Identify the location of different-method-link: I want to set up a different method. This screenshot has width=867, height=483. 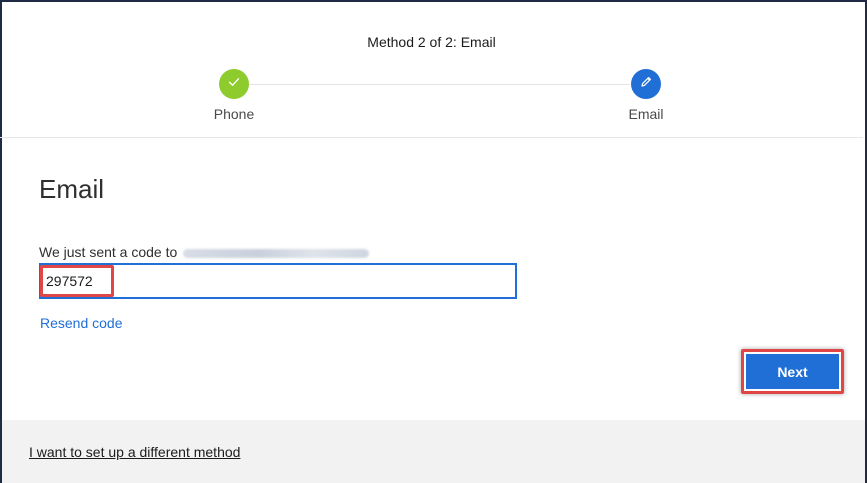
(134, 452).